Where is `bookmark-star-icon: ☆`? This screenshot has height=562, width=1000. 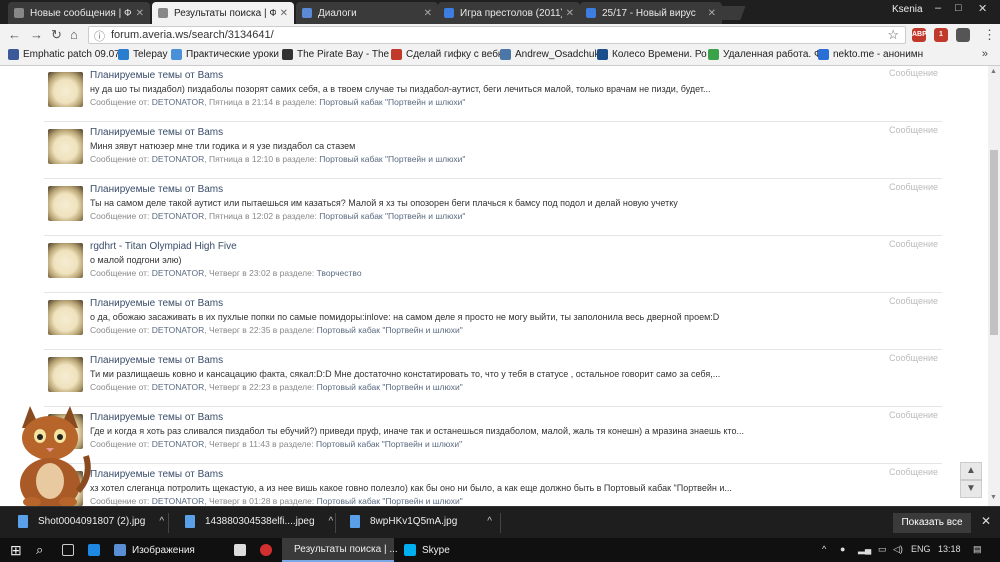
bookmark-star-icon: ☆ is located at coordinates (893, 35).